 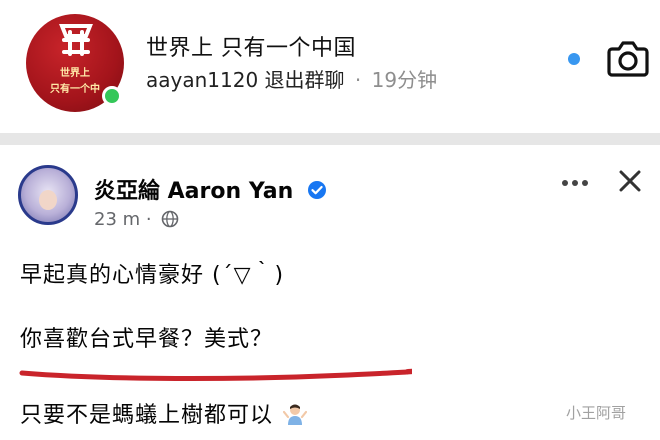 I want to click on verified-badge-icon, so click(x=316, y=190).